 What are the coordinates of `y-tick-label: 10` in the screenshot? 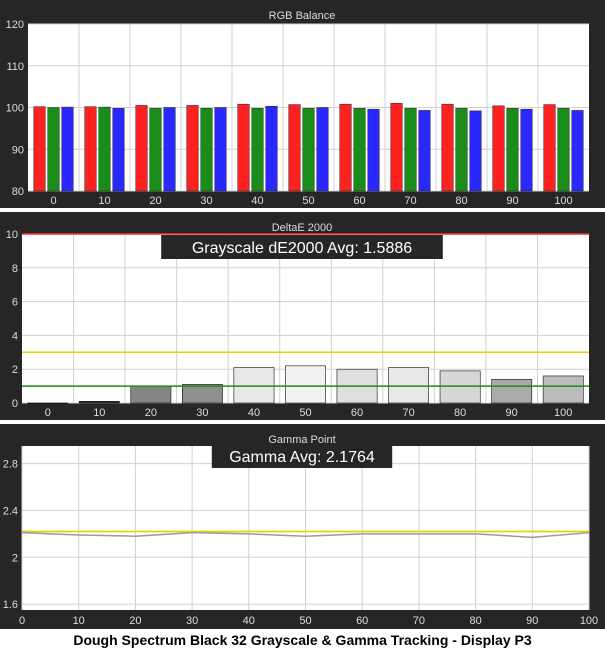 It's located at (12, 235).